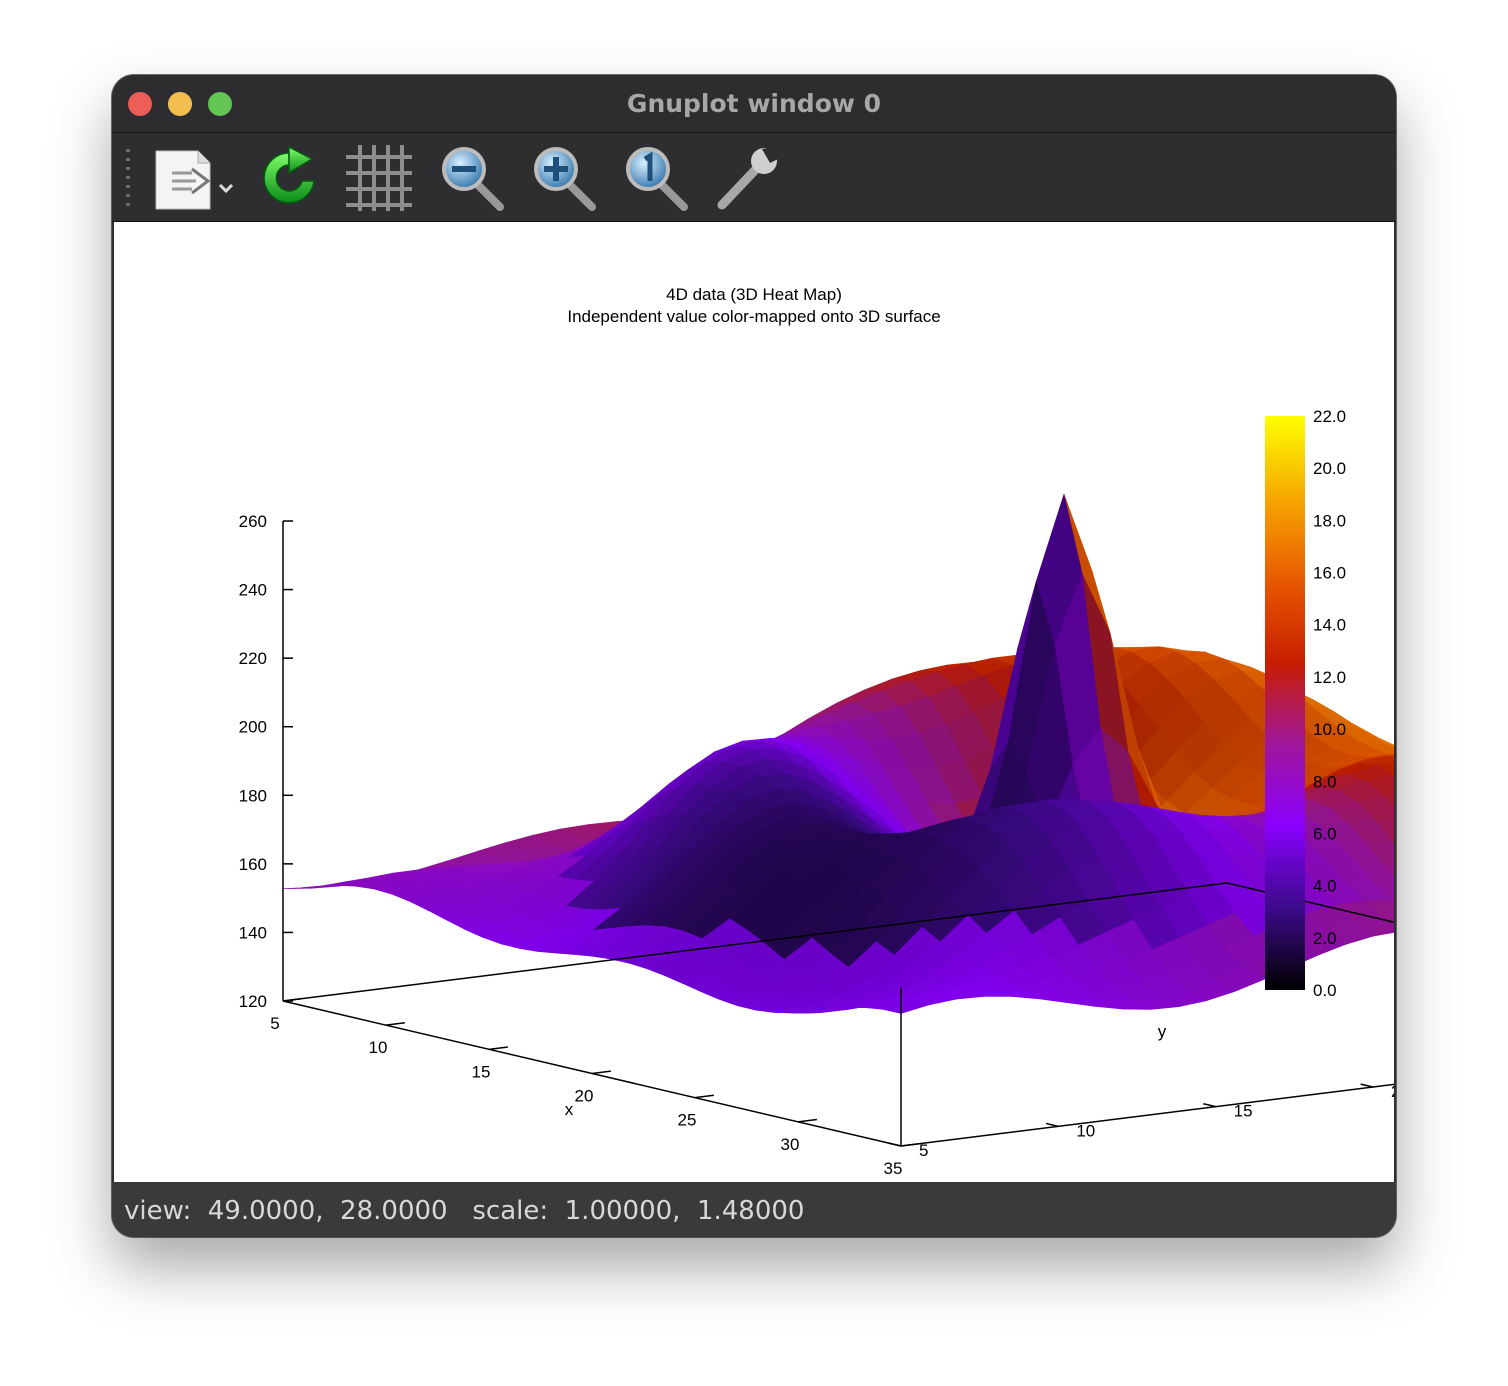  What do you see at coordinates (253, 727) in the screenshot?
I see `z-tick-label: 200` at bounding box center [253, 727].